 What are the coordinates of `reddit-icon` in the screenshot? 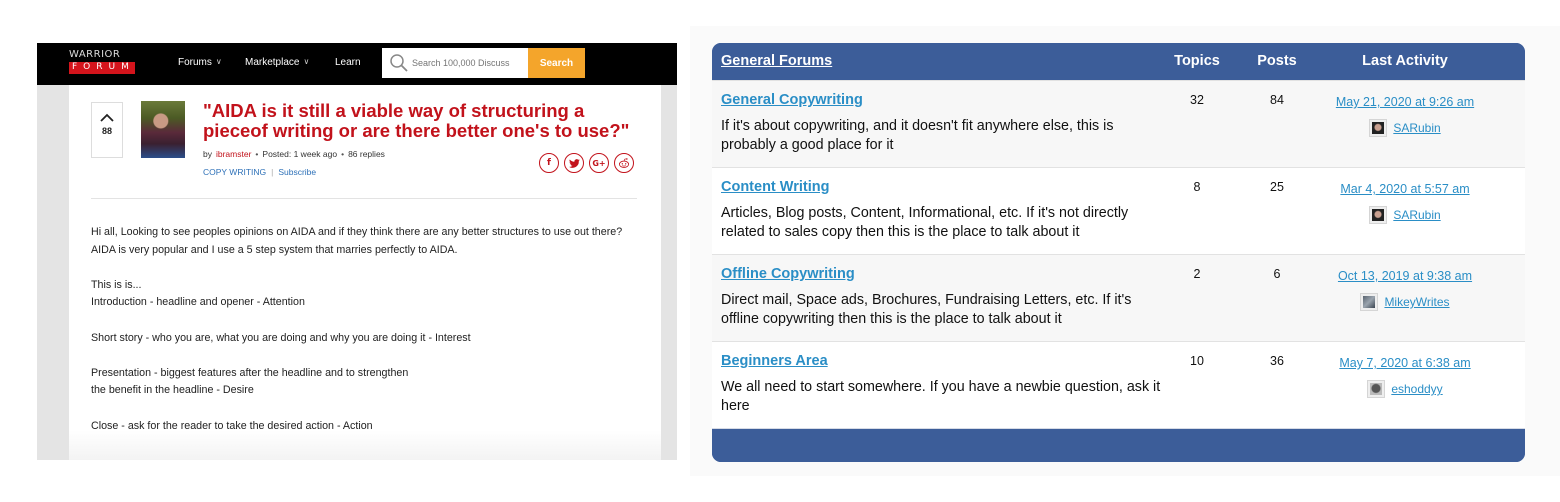 It's located at (624, 163).